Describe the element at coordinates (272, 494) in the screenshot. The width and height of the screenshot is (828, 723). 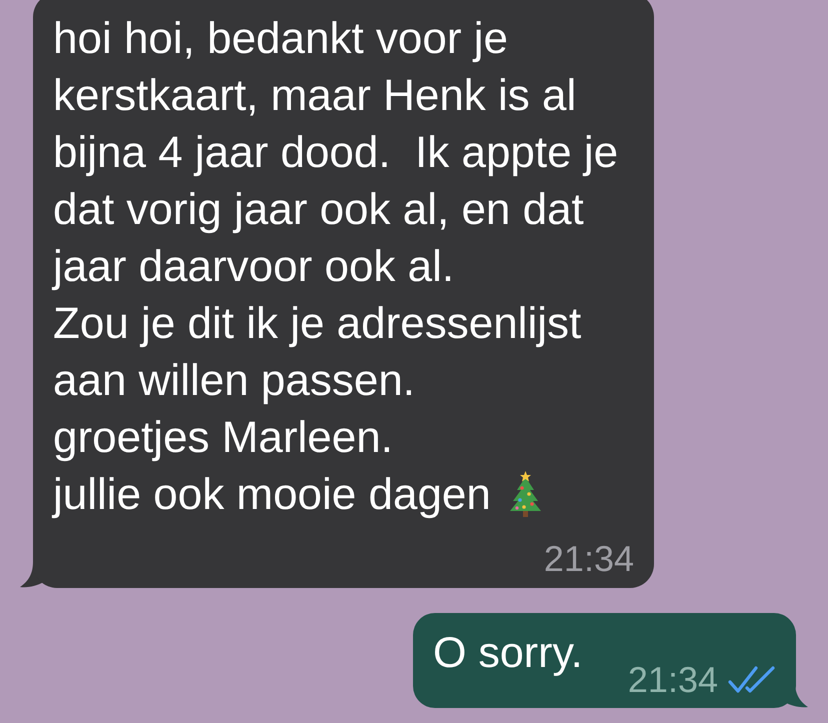
I see `message-text: jullie ook mooie dagen` at that location.